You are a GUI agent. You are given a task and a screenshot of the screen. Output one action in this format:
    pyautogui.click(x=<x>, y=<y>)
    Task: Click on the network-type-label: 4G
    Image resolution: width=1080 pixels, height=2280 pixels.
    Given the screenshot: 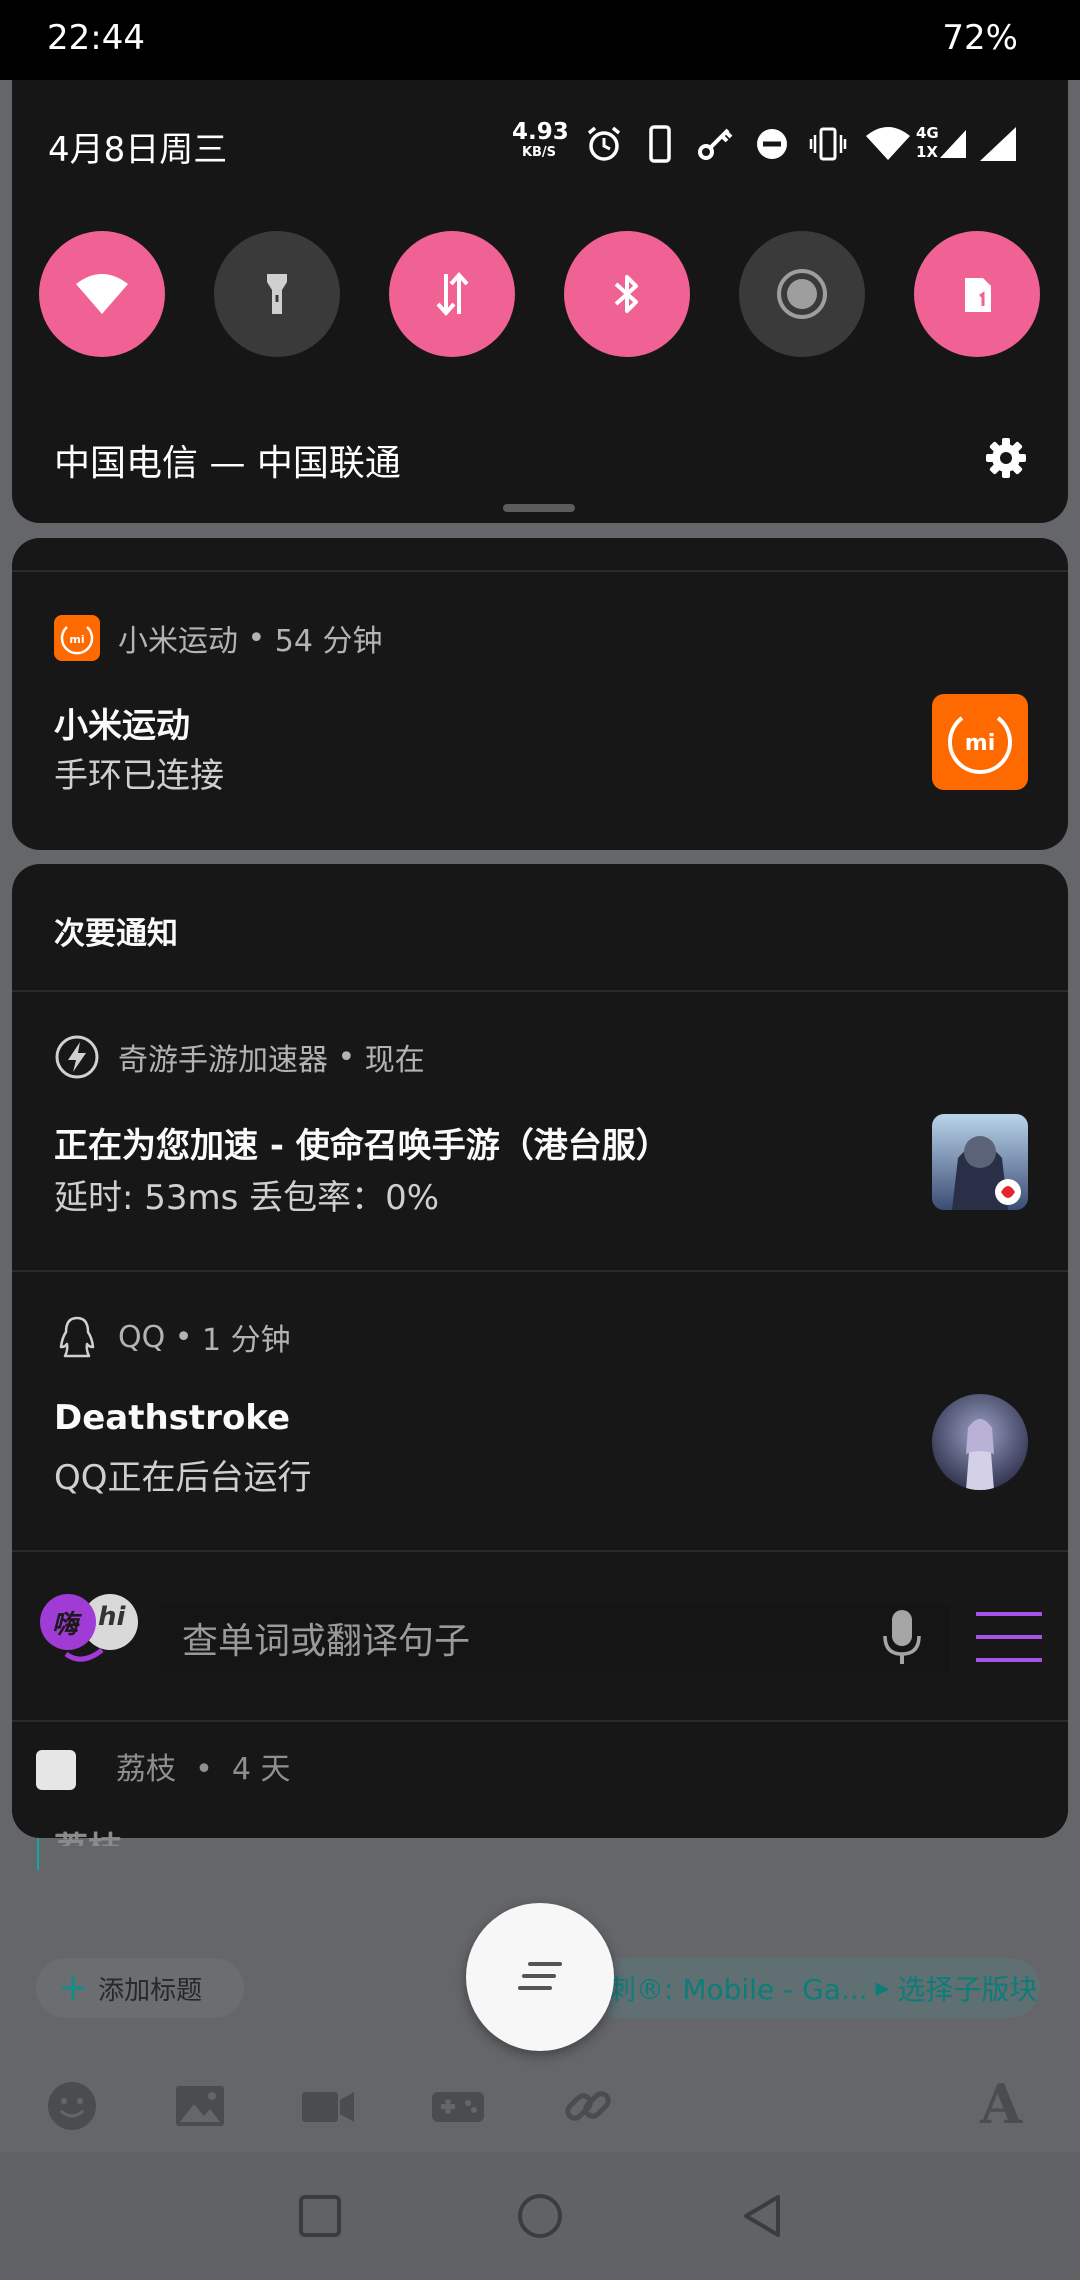 What is the action you would take?
    pyautogui.click(x=927, y=133)
    